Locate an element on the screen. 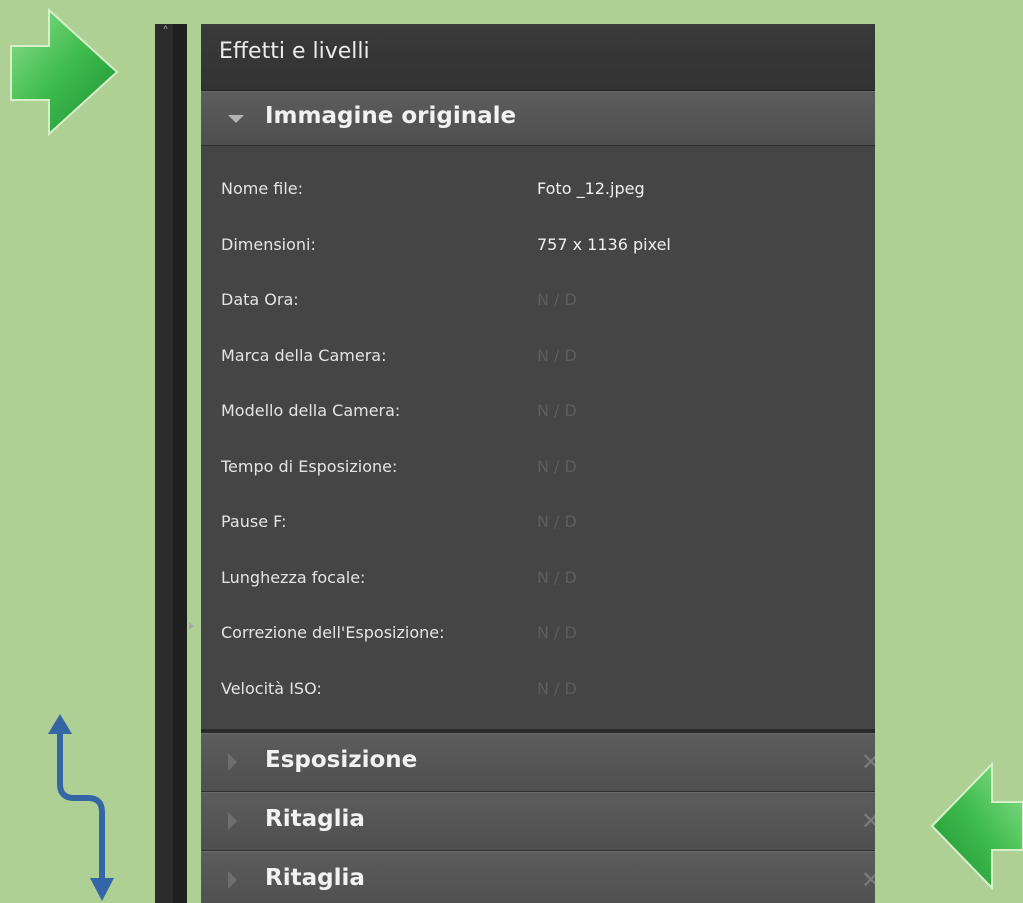 This screenshot has width=1023, height=903. section-original-image-header: Immagine originale is located at coordinates (538, 118).